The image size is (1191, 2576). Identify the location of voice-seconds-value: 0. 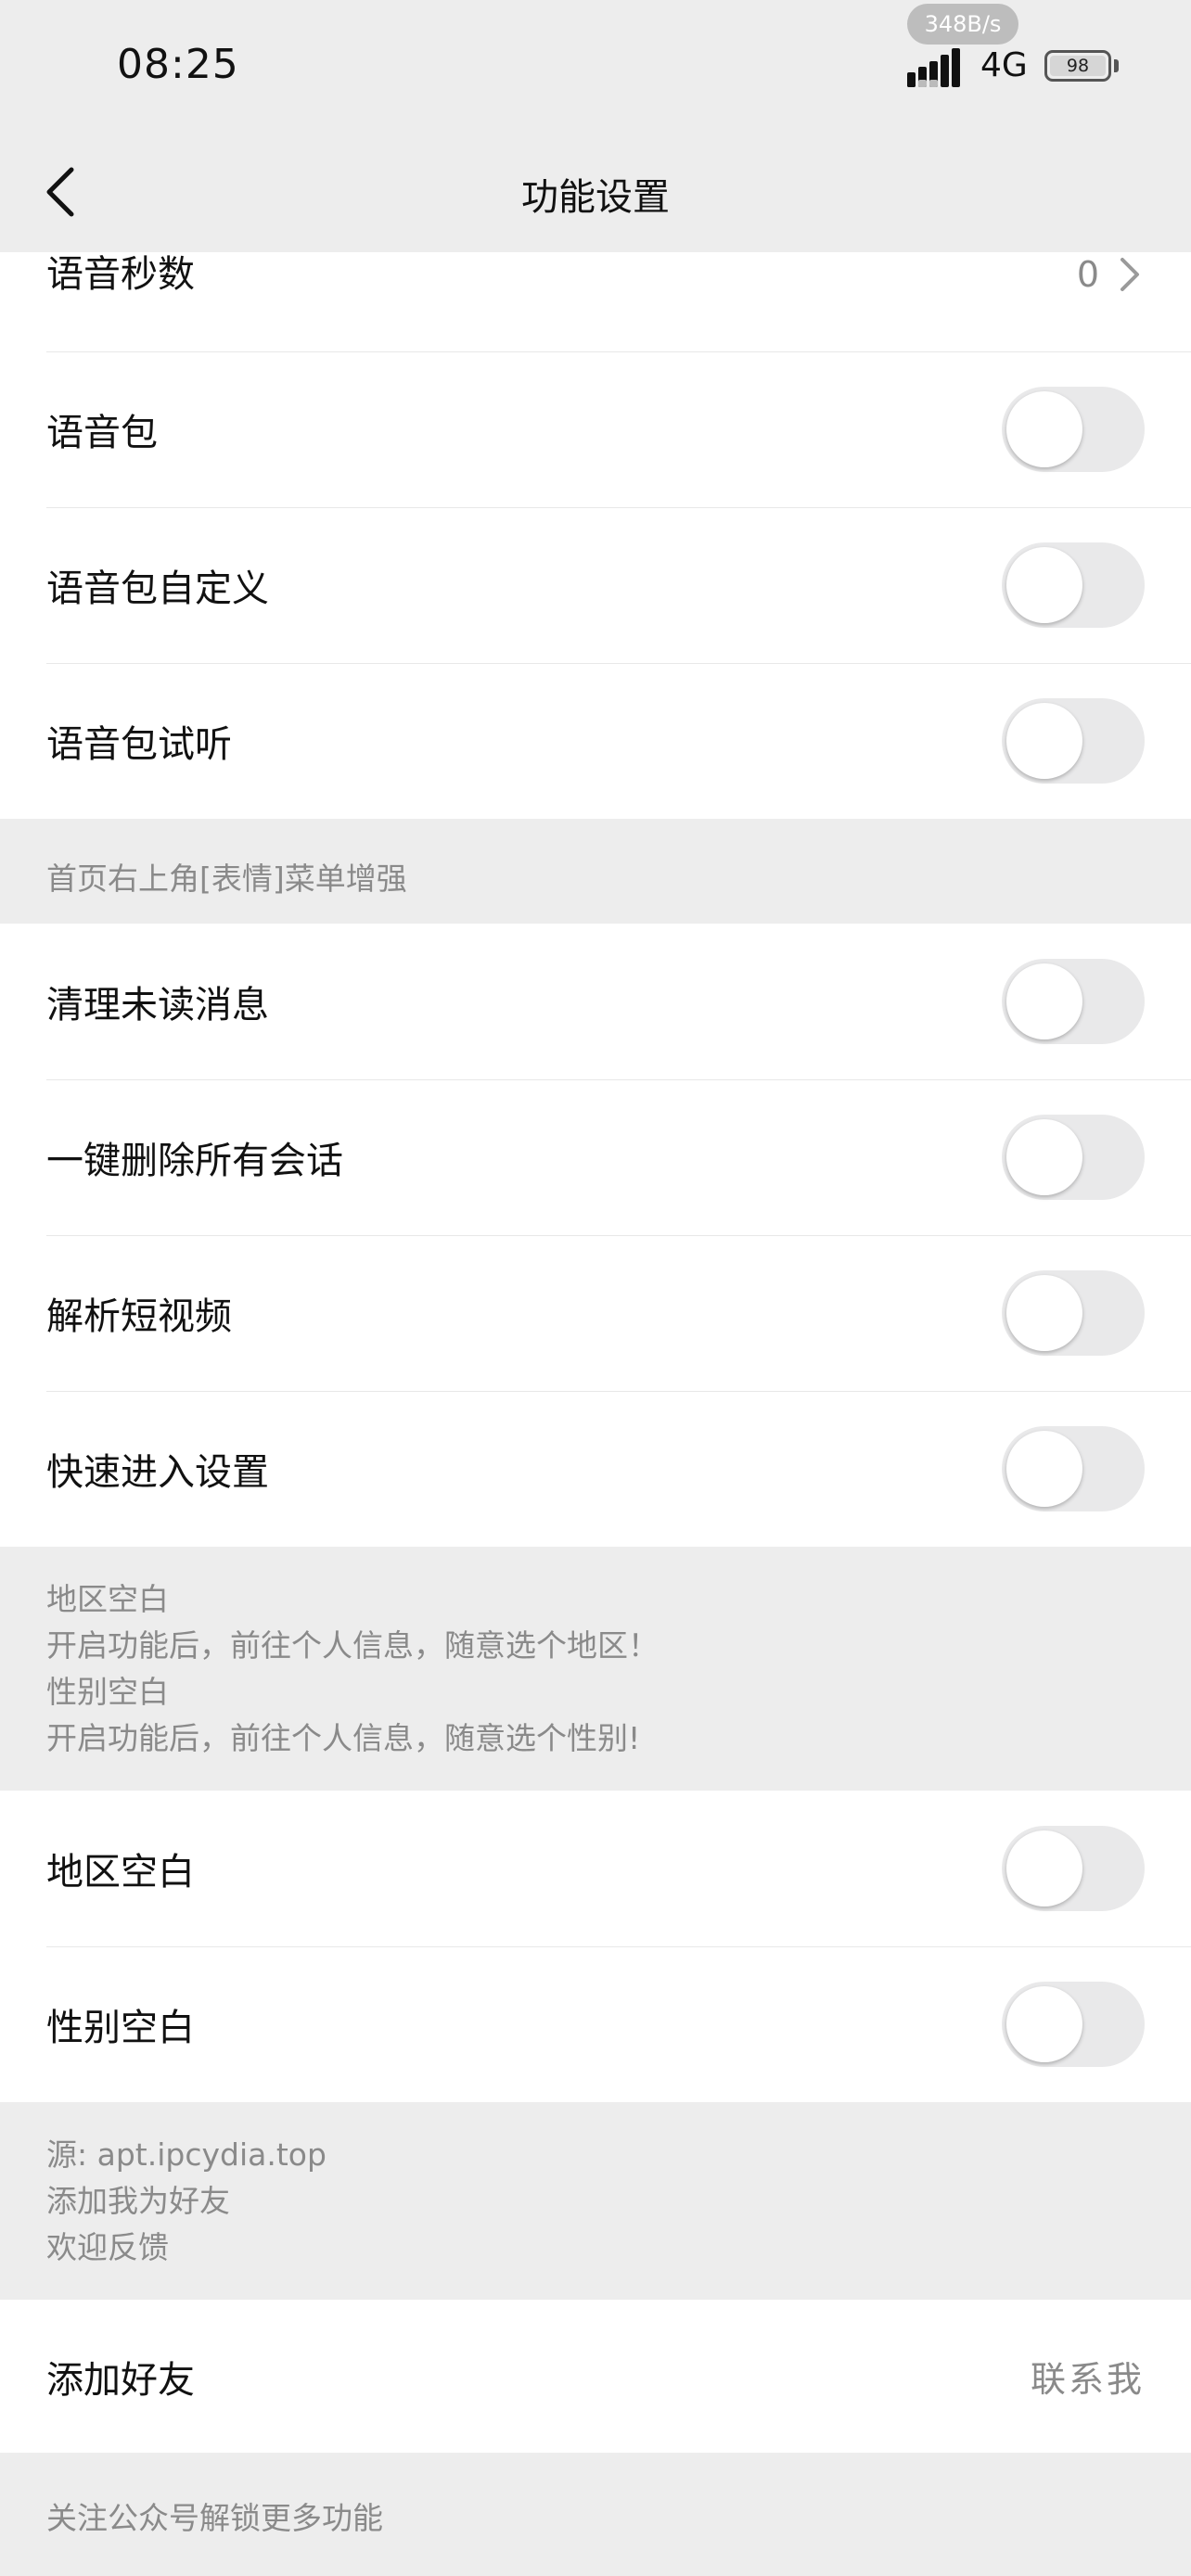
(1089, 274).